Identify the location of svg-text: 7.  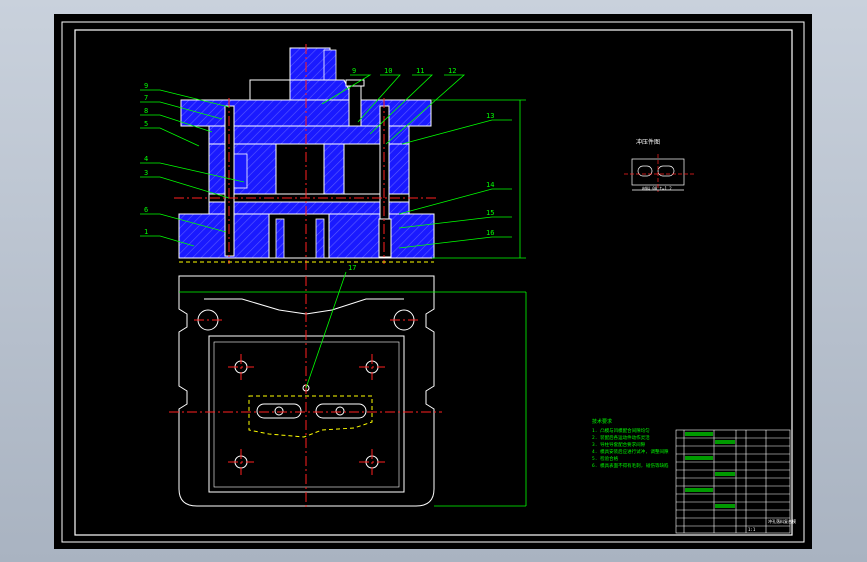
(146, 98).